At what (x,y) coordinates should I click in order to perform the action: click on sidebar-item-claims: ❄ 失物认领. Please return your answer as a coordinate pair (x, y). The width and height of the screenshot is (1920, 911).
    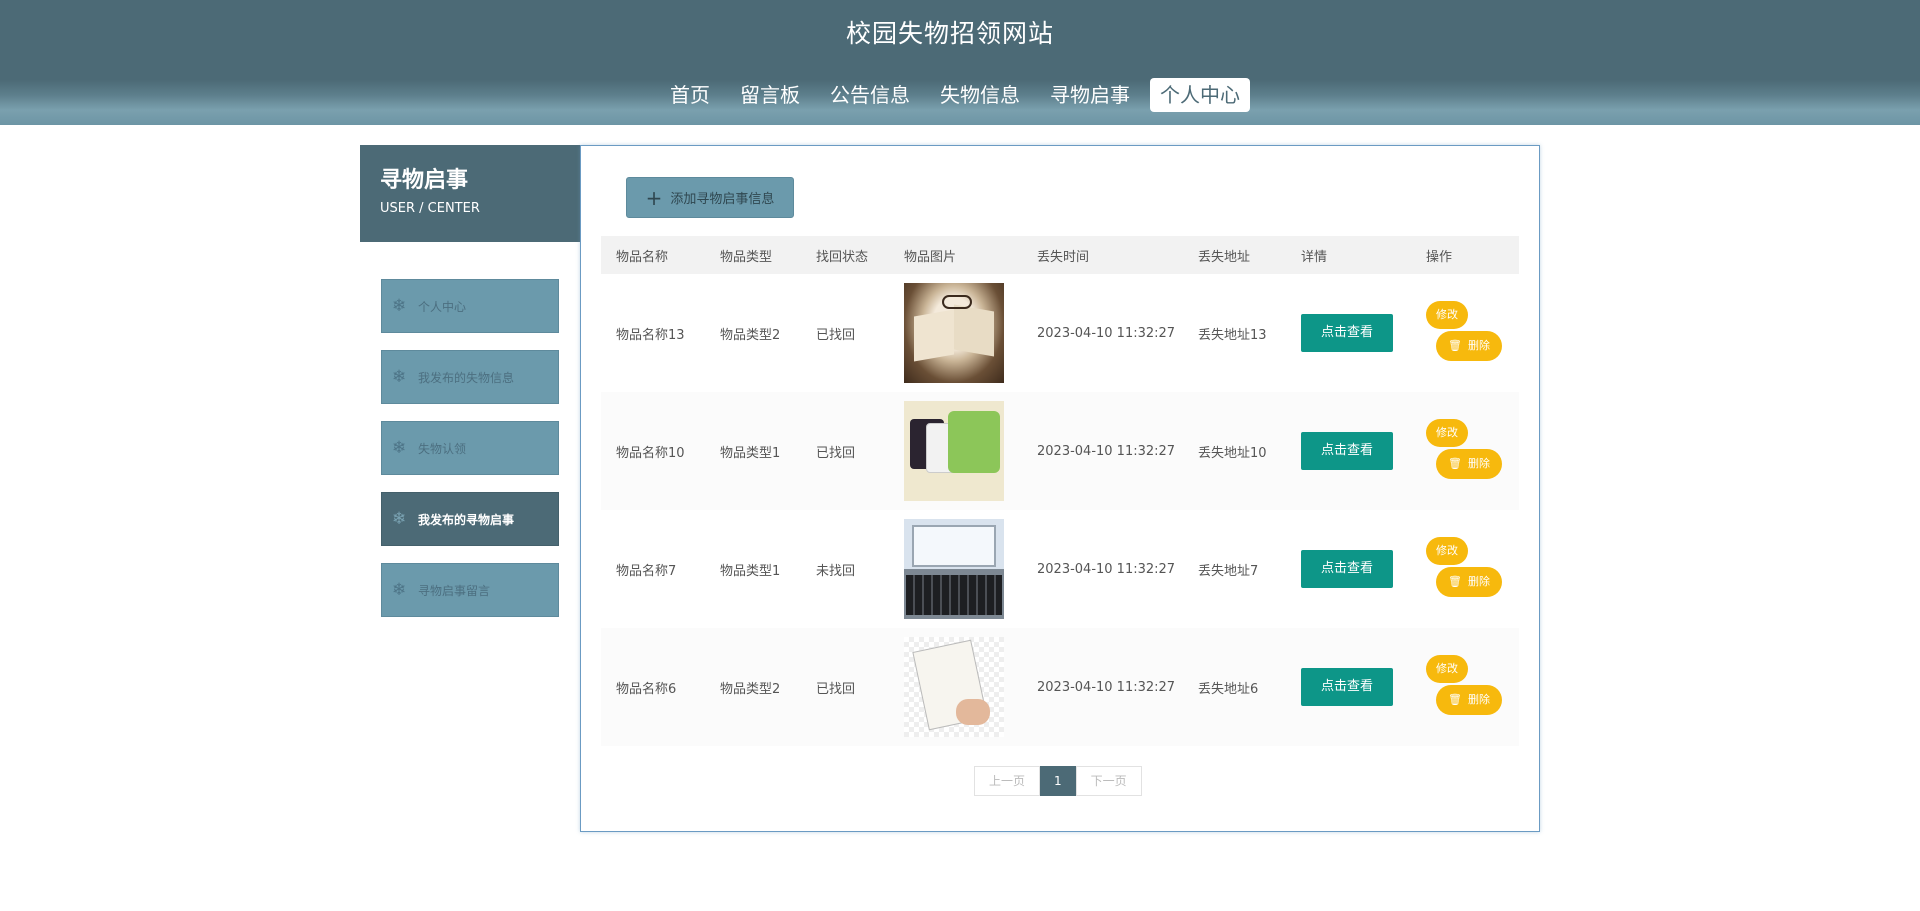
    Looking at the image, I should click on (470, 448).